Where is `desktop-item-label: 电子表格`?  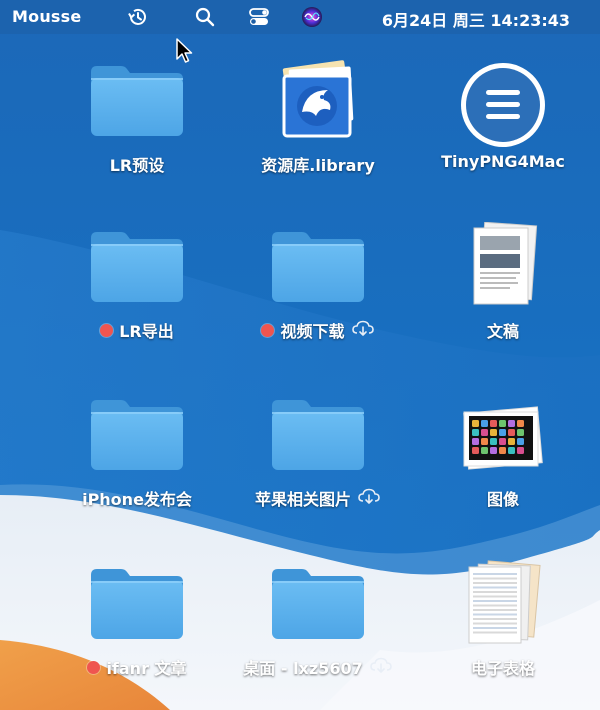 desktop-item-label: 电子表格 is located at coordinates (502, 668).